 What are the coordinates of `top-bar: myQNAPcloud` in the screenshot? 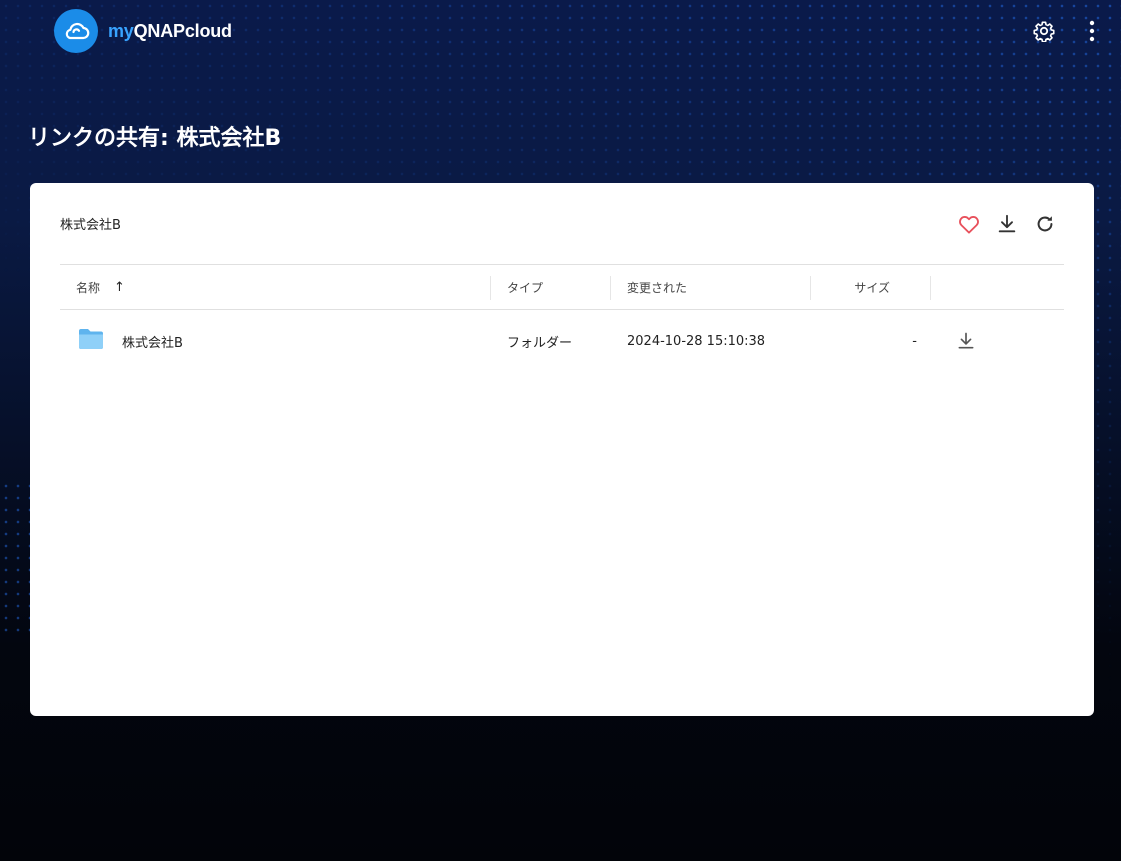 It's located at (560, 31).